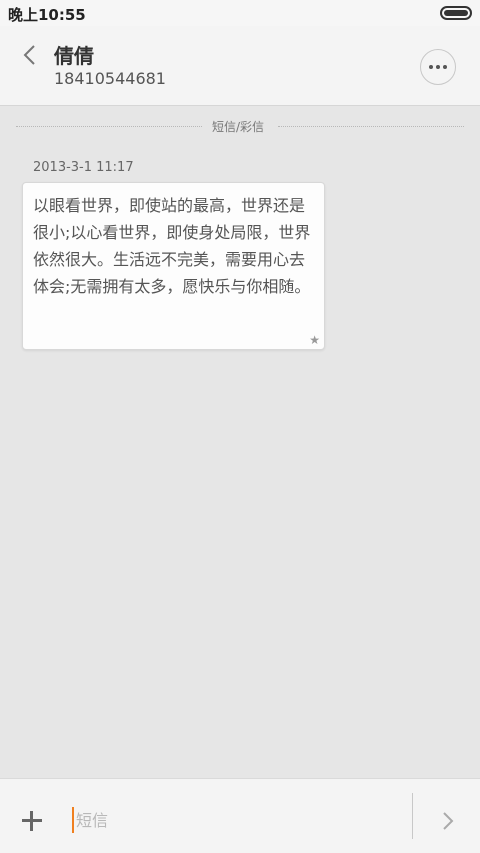 The height and width of the screenshot is (853, 480). Describe the element at coordinates (240, 66) in the screenshot. I see `conversation-header: 倩倩 18410544681` at that location.